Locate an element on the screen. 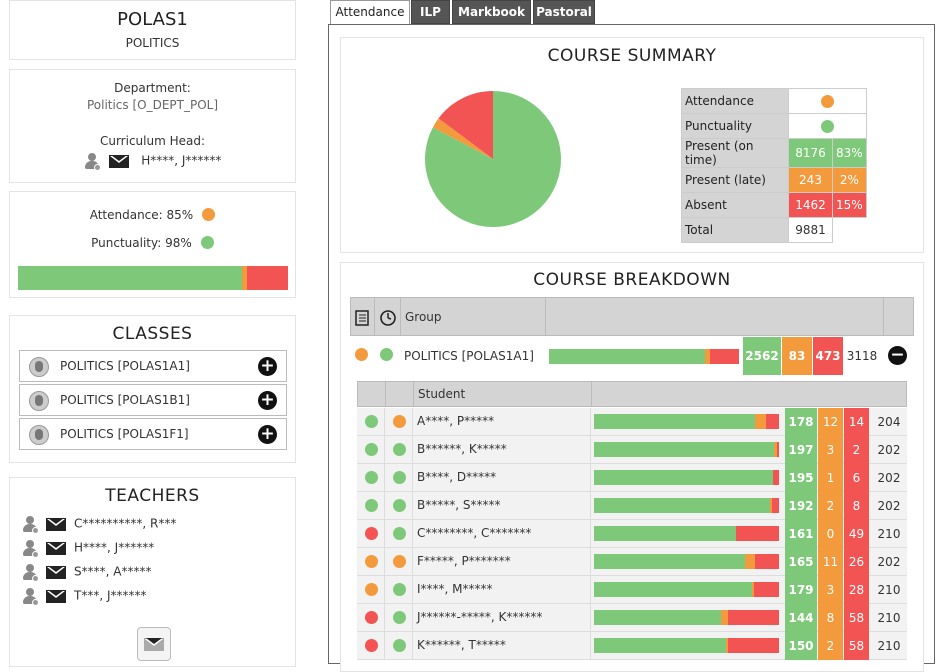 This screenshot has width=945, height=672. student-present-count: 179 is located at coordinates (801, 590).